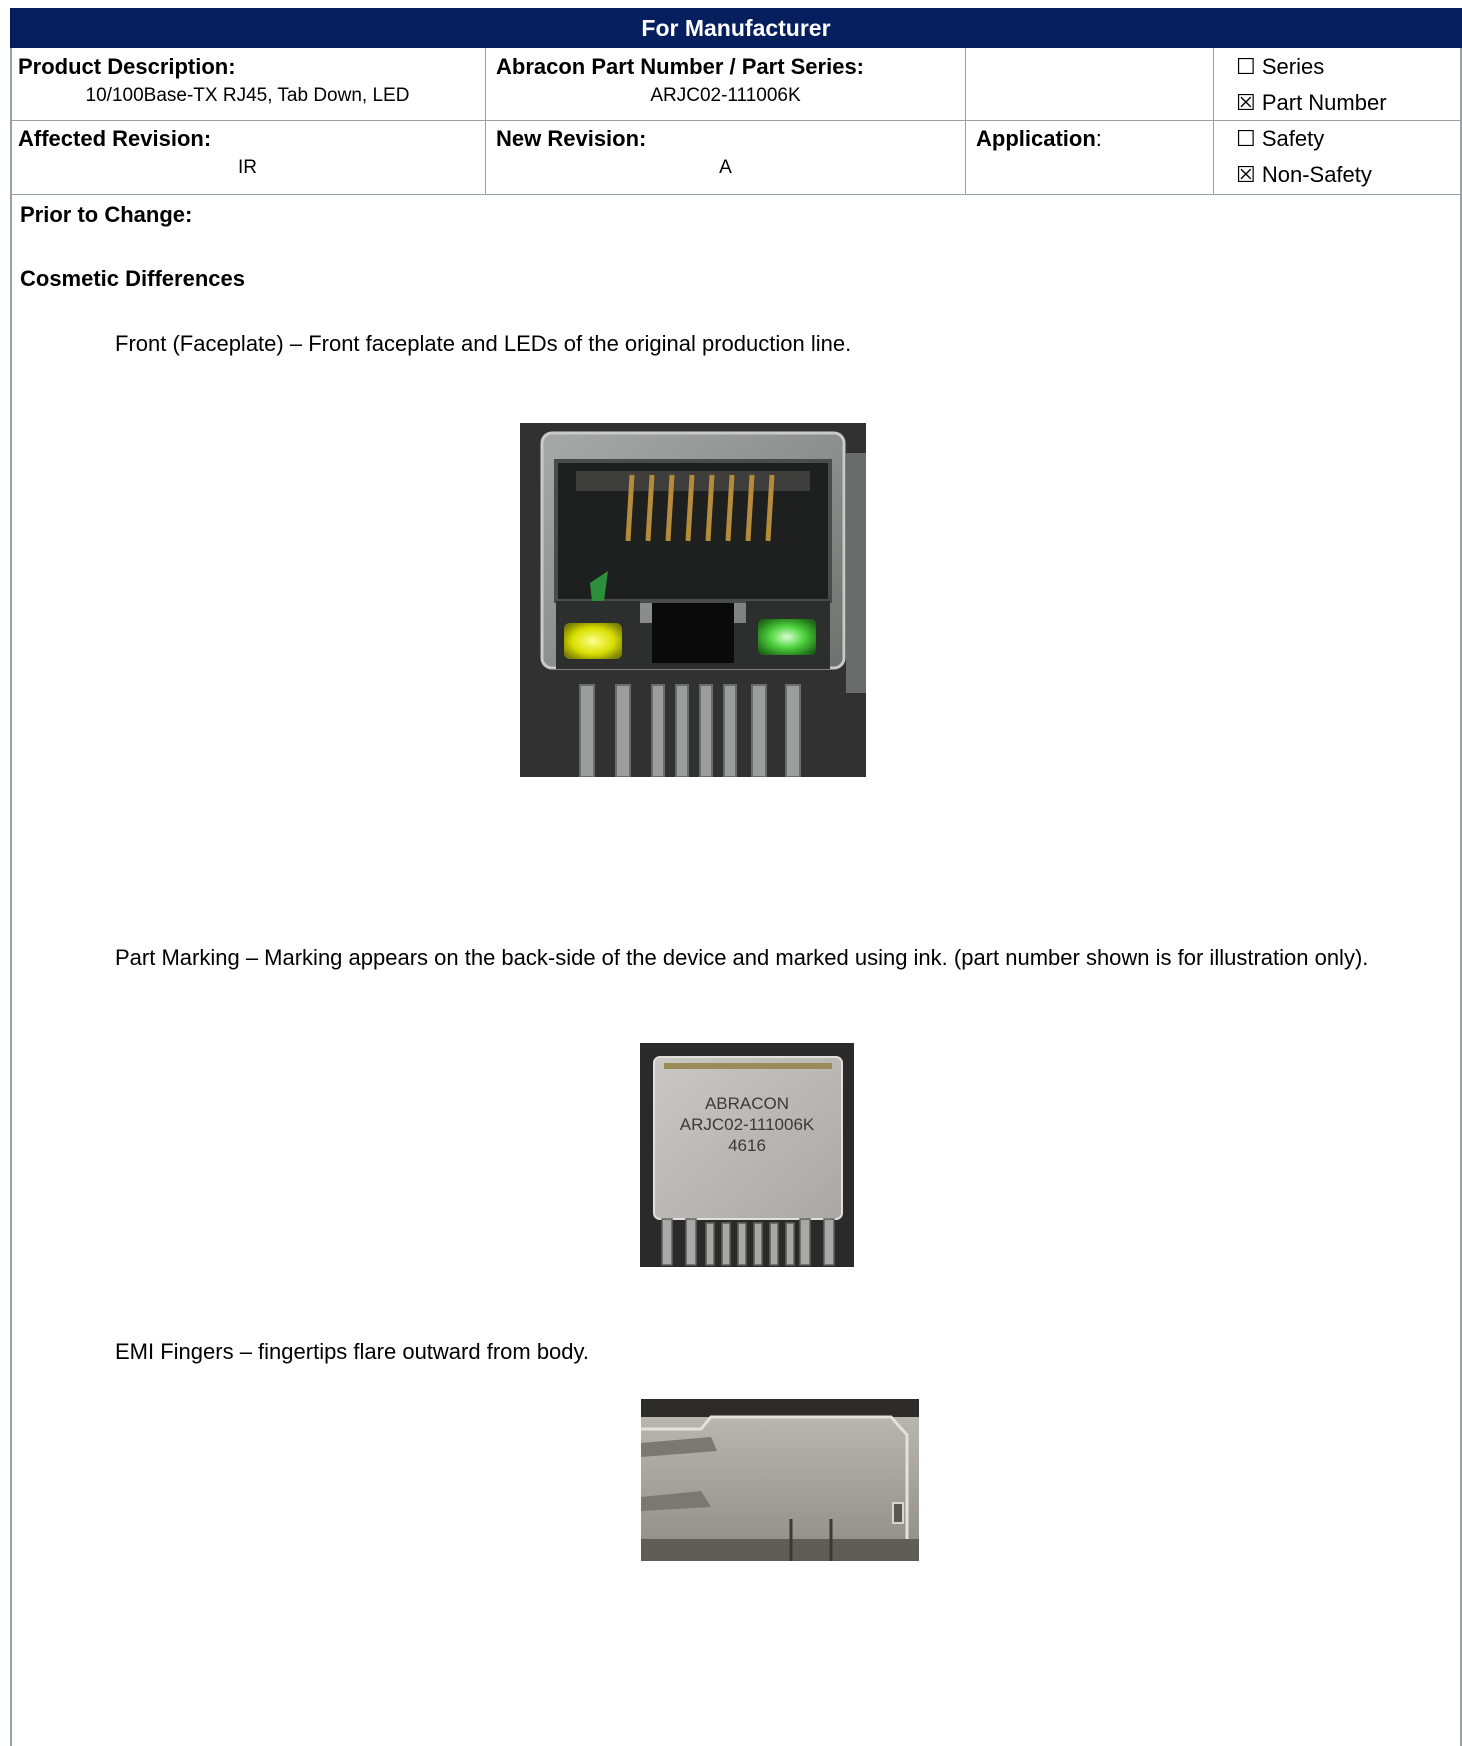 The width and height of the screenshot is (1462, 1746). I want to click on cosmetic-differences-heading: Cosmetic Differences, so click(132, 278).